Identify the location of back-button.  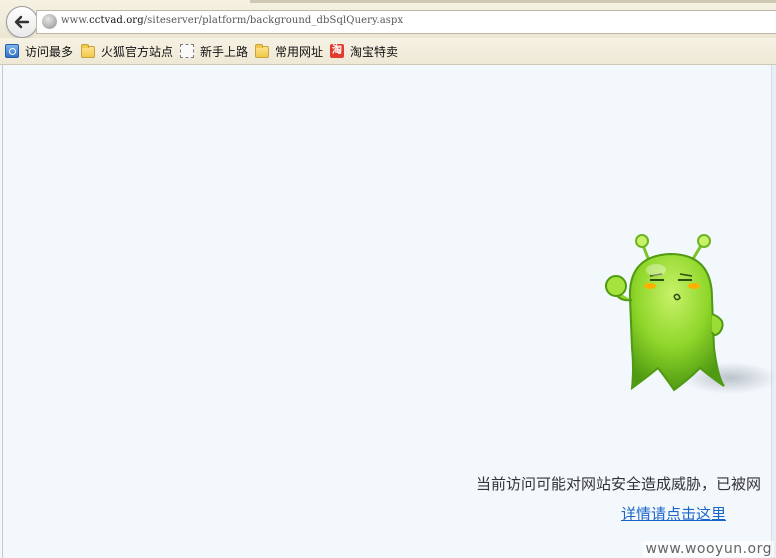
(22, 22).